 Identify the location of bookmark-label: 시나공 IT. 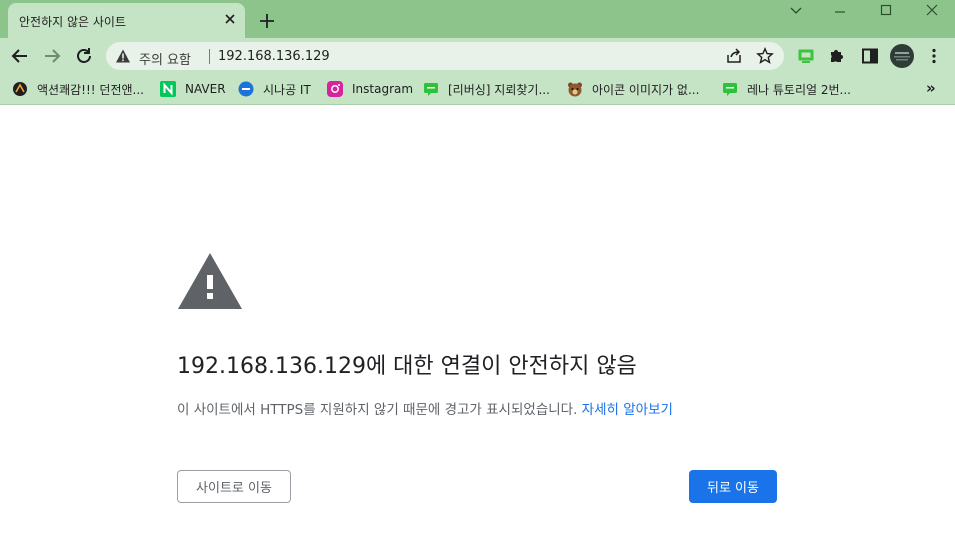
(287, 89).